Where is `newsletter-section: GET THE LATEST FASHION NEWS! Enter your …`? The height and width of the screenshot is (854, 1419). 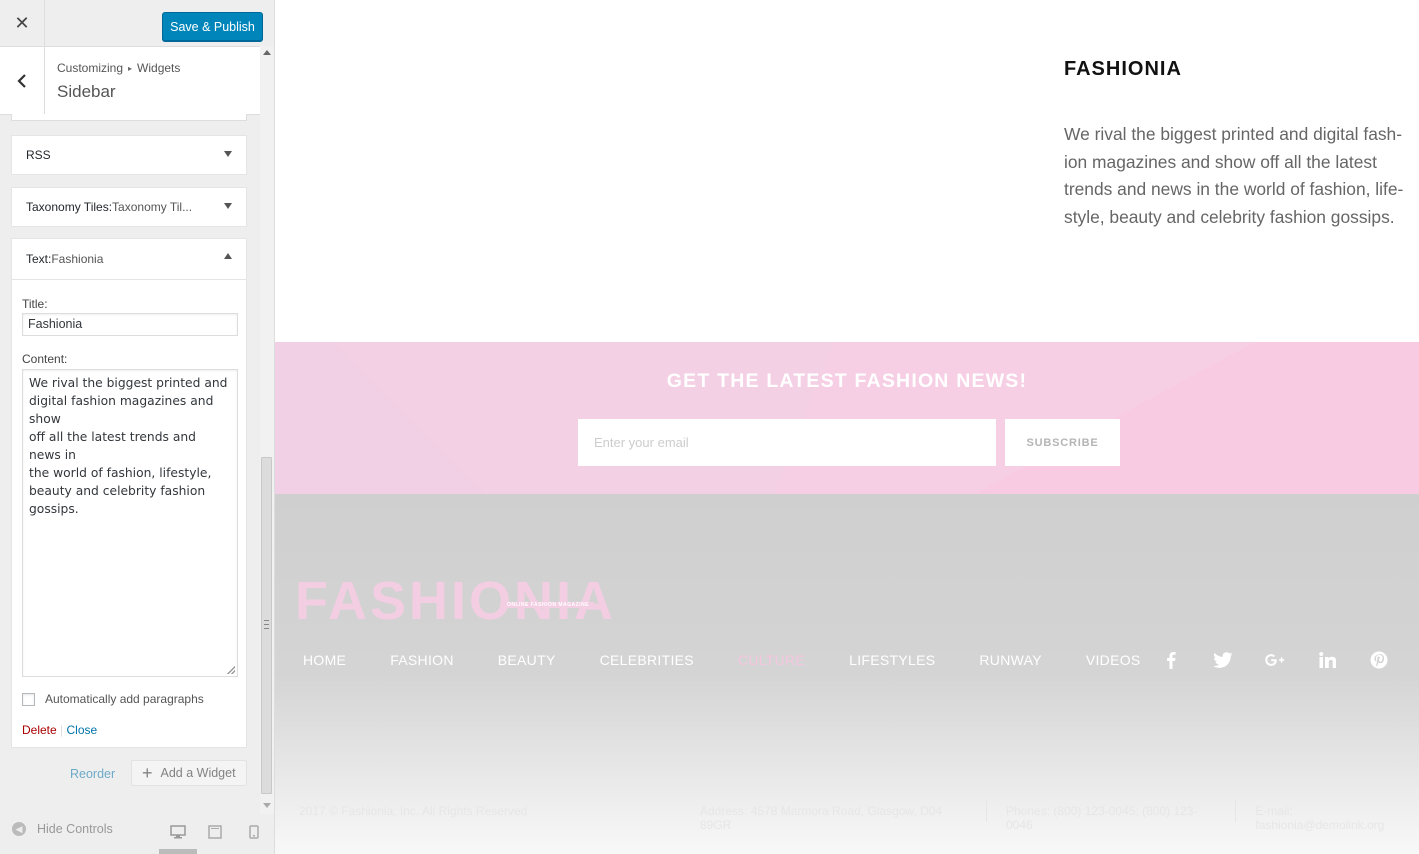
newsletter-section: GET THE LATEST FASHION NEWS! Enter your … is located at coordinates (847, 418).